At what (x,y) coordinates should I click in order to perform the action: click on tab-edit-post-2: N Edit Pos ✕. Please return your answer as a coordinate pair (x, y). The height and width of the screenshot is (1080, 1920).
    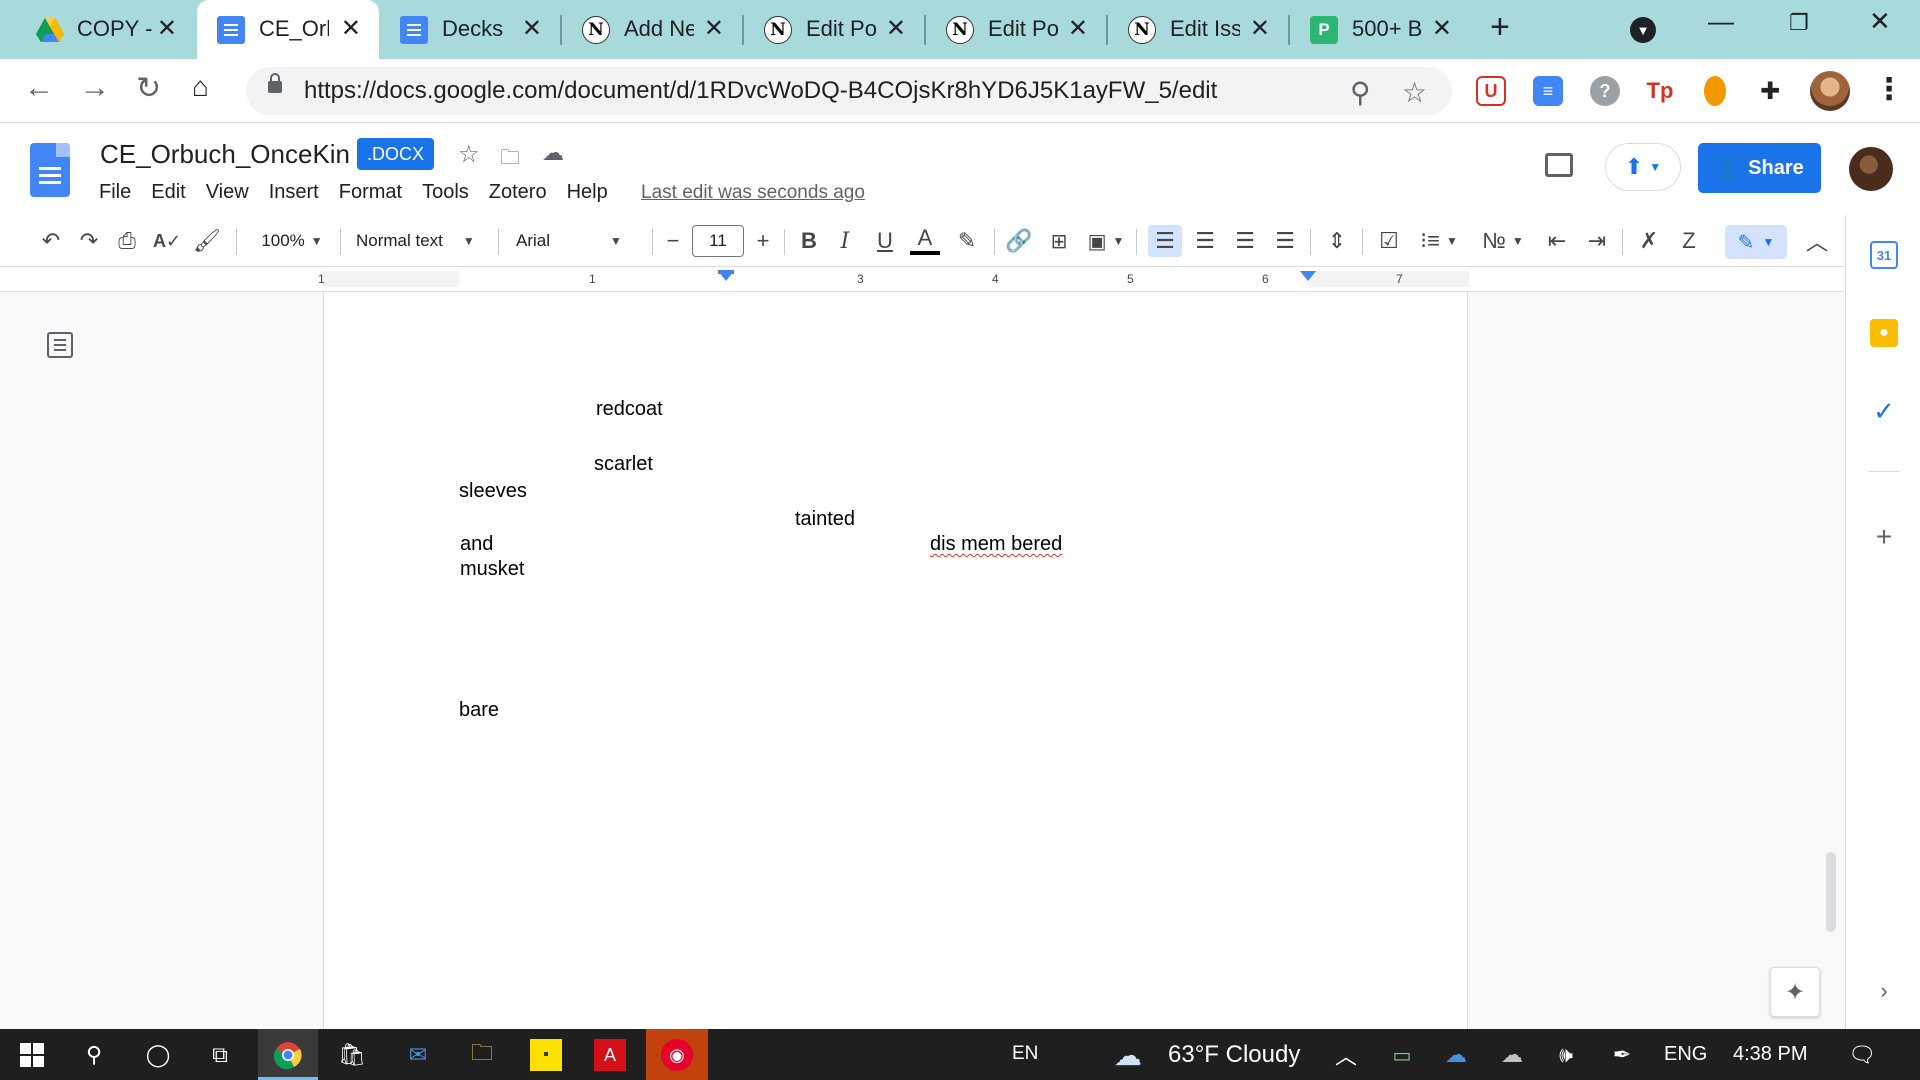
    Looking at the image, I should click on (1016, 29).